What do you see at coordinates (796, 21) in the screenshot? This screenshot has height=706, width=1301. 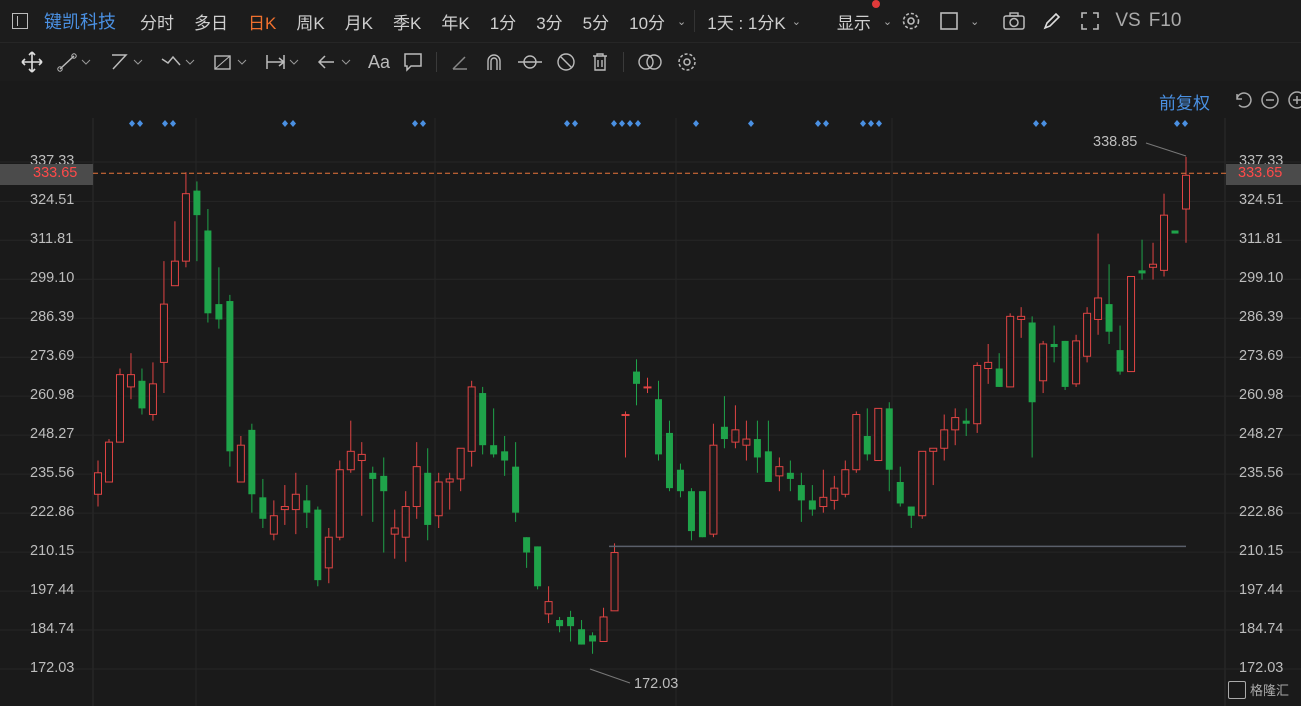 I see `interval-chevron-icon: ⌄` at bounding box center [796, 21].